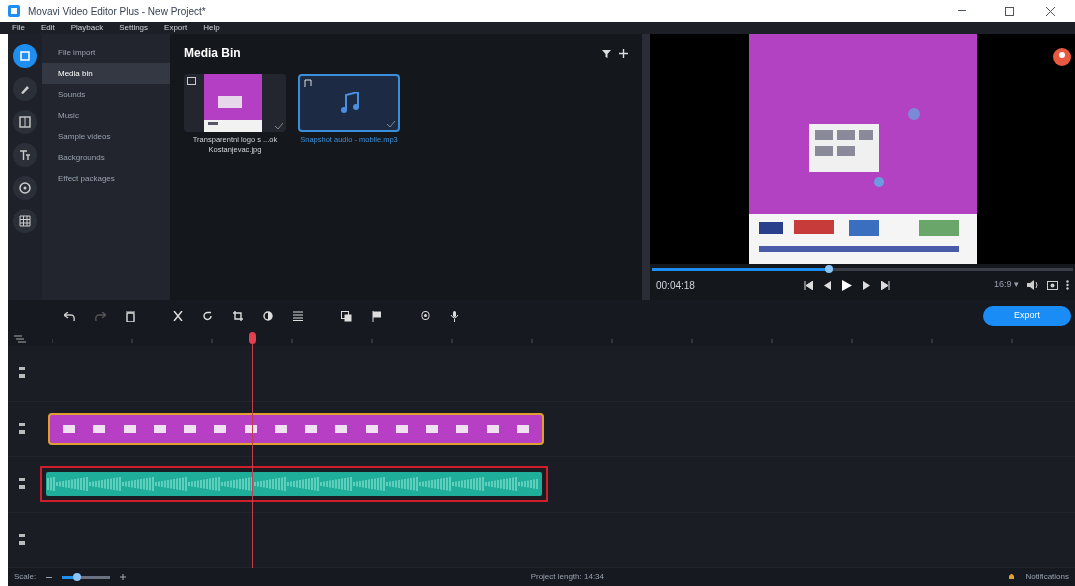 This screenshot has height=586, width=1075. Describe the element at coordinates (808, 285) in the screenshot. I see `skip-start-icon` at that location.